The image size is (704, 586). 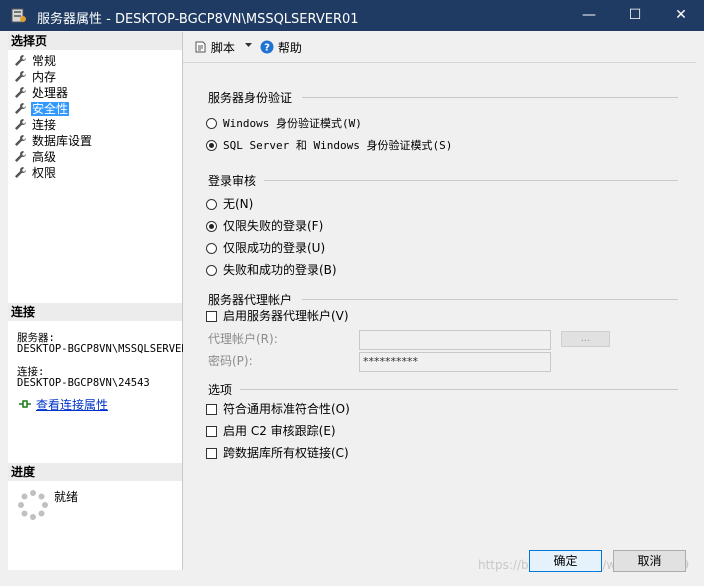 I want to click on enable-proxy-checkbox: 启用服务器代理帐户(V), so click(x=277, y=316).